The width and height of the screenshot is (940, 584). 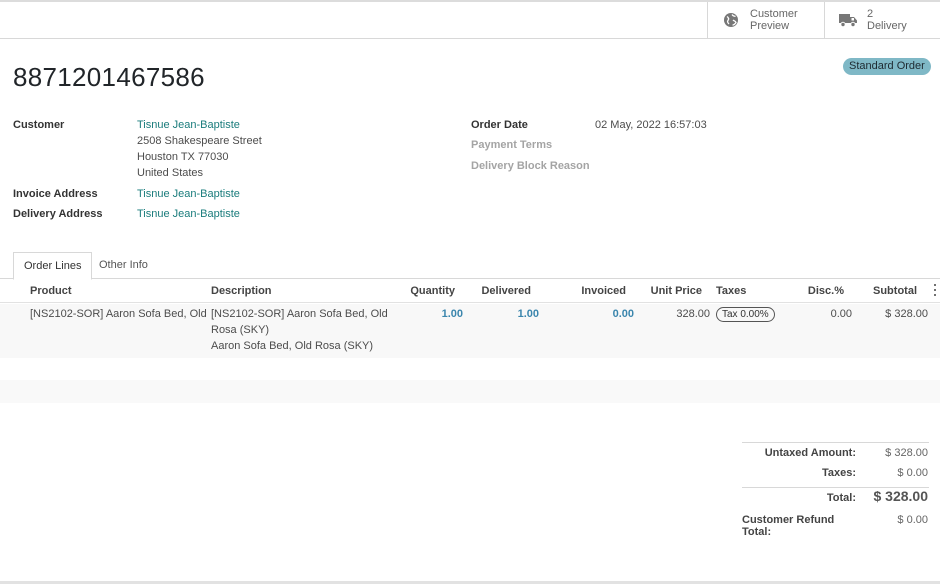 I want to click on col-unit-price: Unit Price, so click(x=671, y=291).